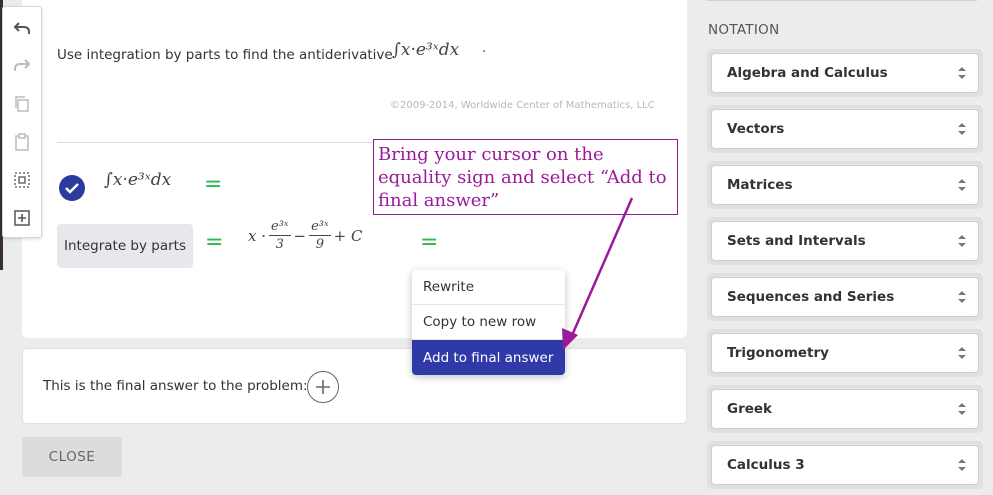 The image size is (993, 495). What do you see at coordinates (300, 235) in the screenshot?
I see `minus-sign: −` at bounding box center [300, 235].